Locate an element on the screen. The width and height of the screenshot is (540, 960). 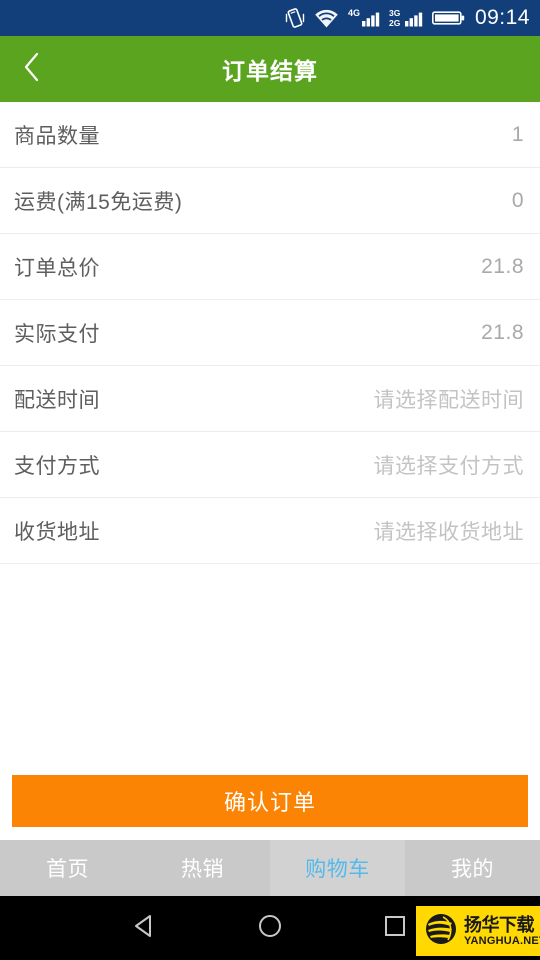
tab-mine: 我的 is located at coordinates (472, 868).